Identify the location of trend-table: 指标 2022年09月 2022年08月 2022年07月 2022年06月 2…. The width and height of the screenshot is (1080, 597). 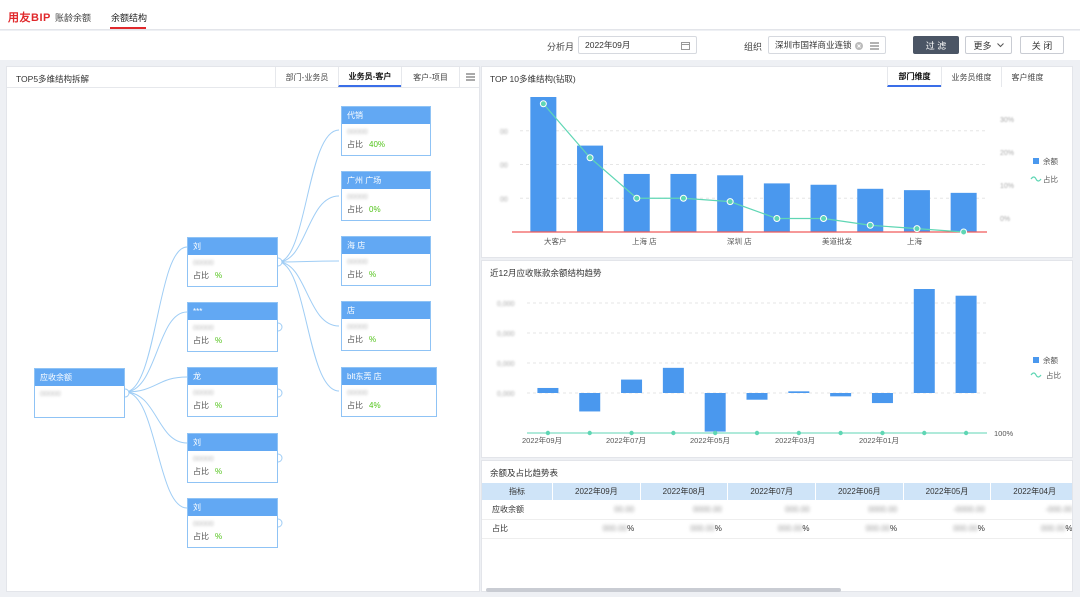
(777, 511).